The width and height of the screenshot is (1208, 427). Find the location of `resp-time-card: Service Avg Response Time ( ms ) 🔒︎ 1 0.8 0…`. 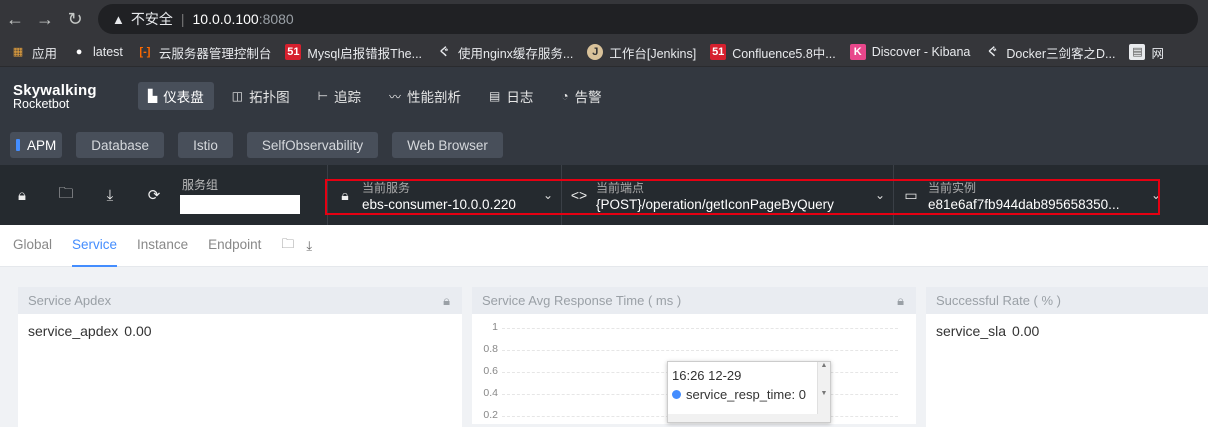

resp-time-card: Service Avg Response Time ( ms ) 🔒︎ 1 0.8 0… is located at coordinates (694, 357).